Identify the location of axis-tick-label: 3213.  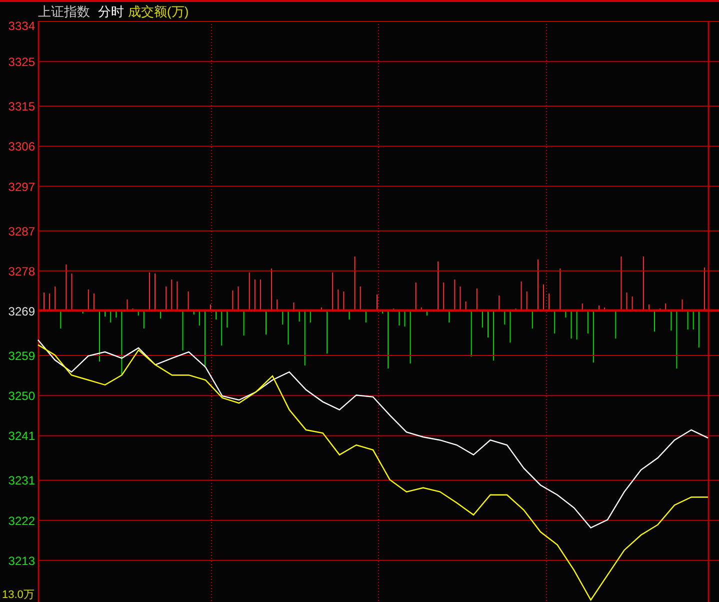
(21, 561).